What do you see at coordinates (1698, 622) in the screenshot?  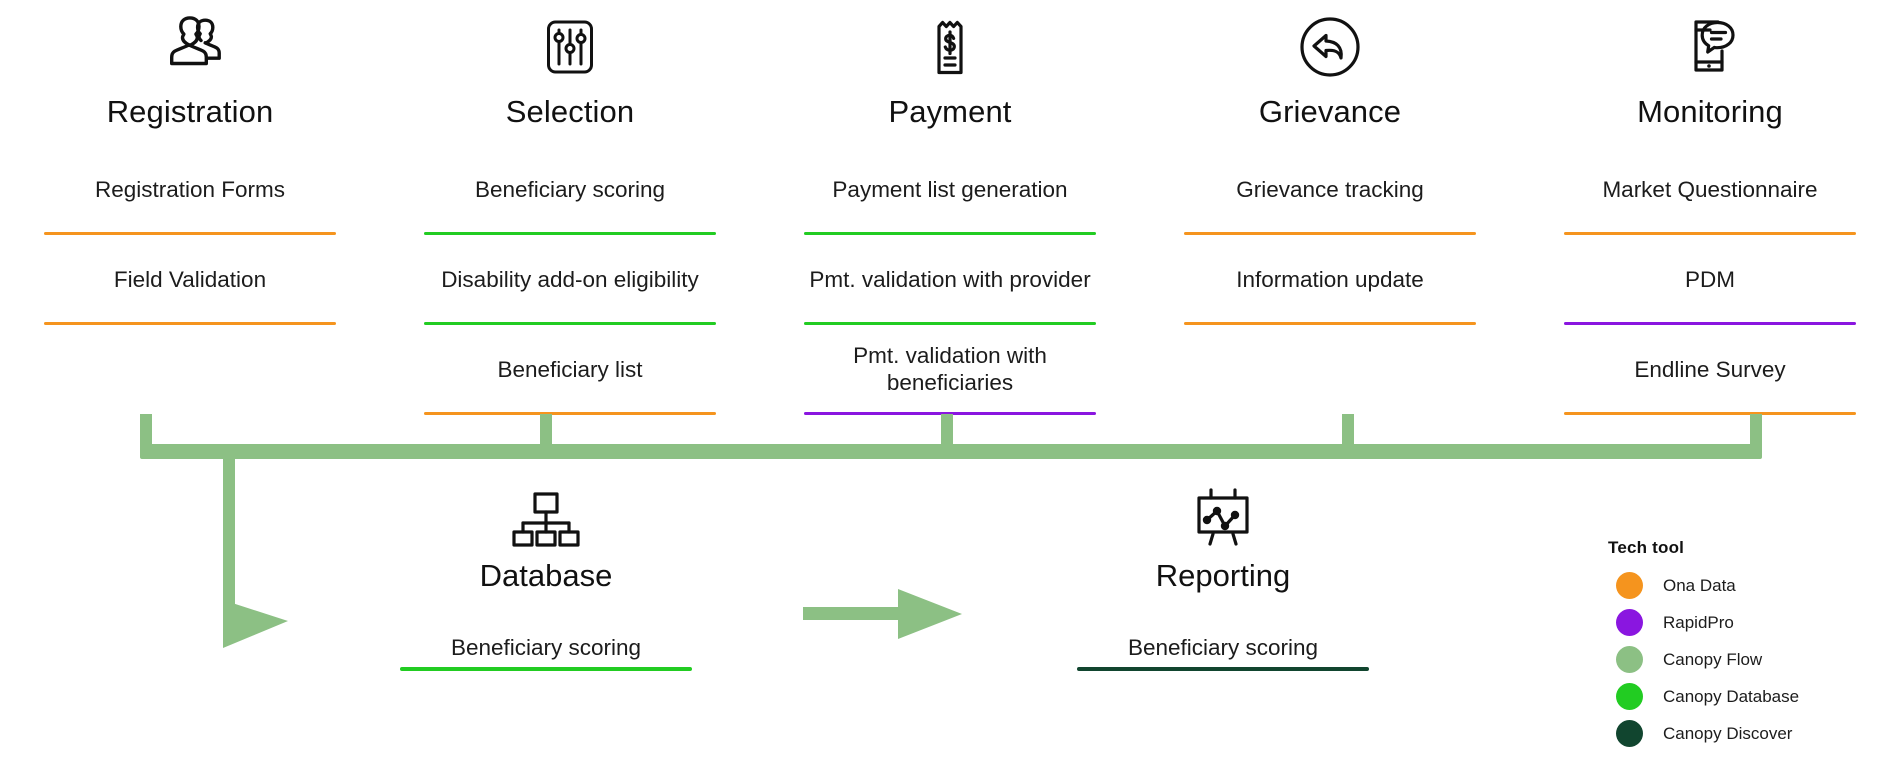 I see `legend-item-label: RapidPro` at bounding box center [1698, 622].